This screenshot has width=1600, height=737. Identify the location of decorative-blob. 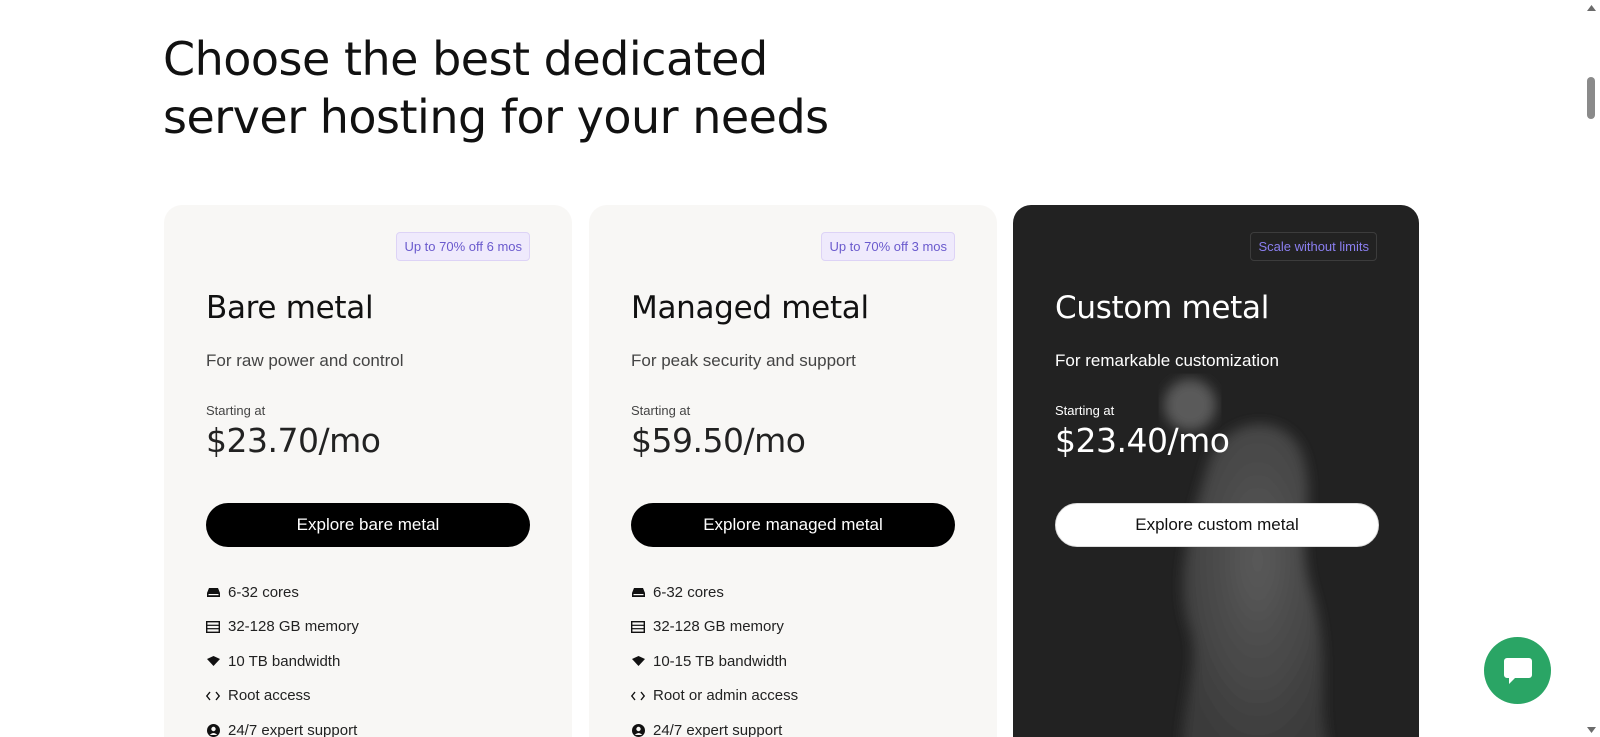
(1245, 558).